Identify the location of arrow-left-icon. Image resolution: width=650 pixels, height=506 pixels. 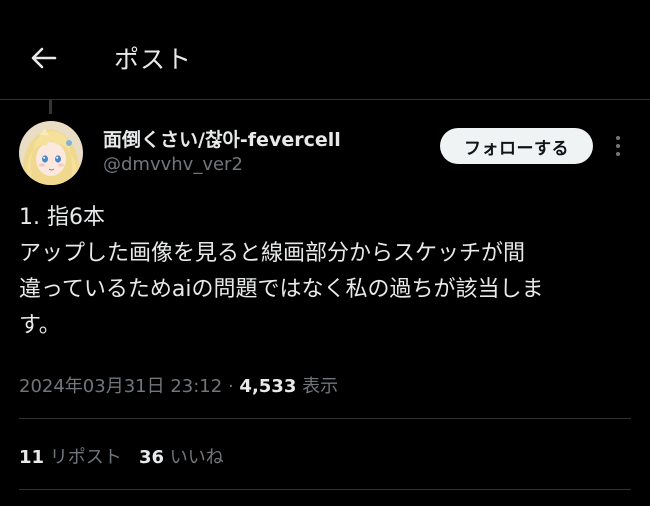
(44, 58).